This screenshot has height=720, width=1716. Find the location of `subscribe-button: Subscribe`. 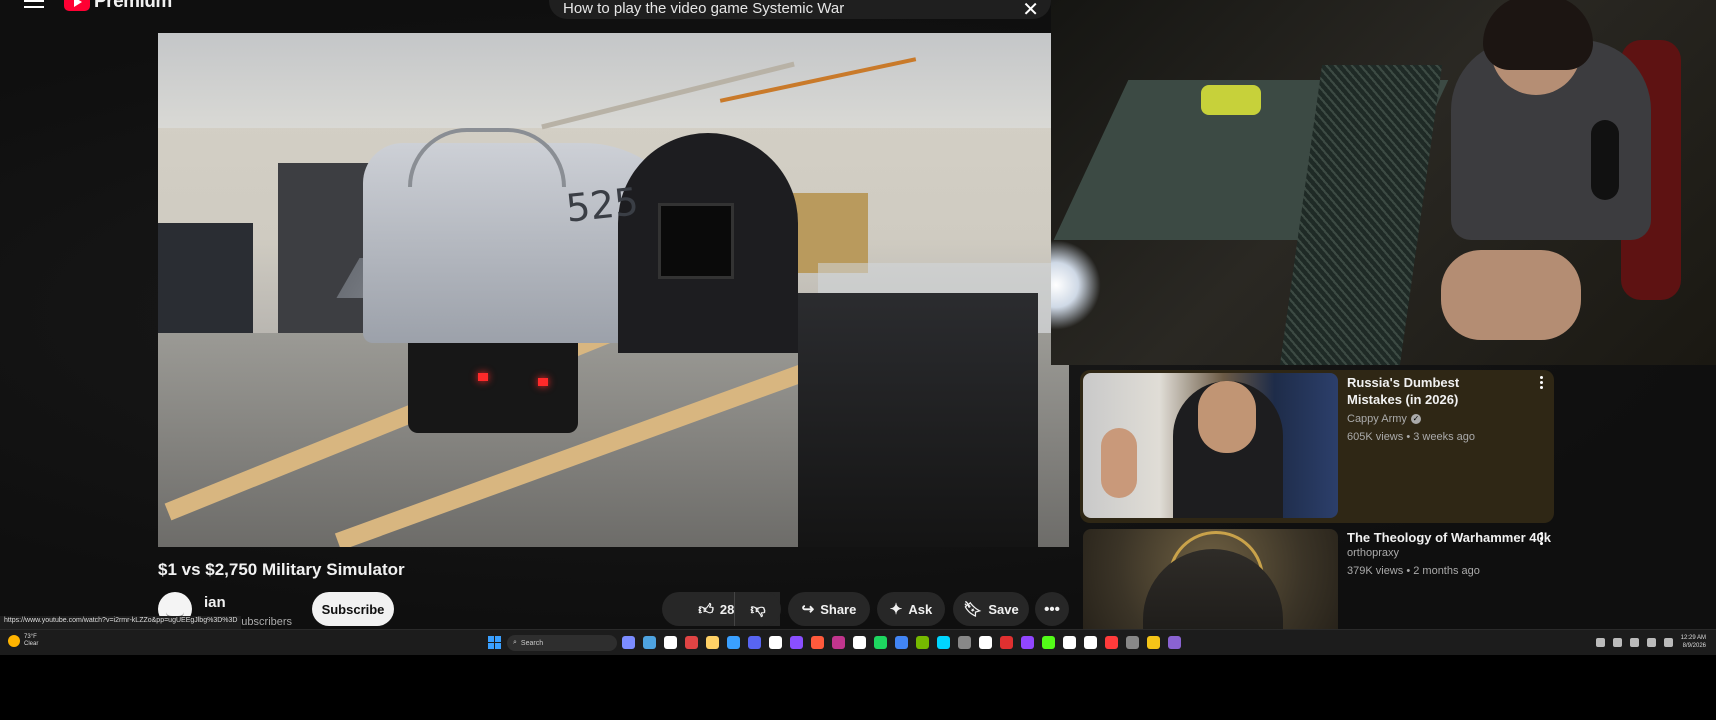

subscribe-button: Subscribe is located at coordinates (353, 609).